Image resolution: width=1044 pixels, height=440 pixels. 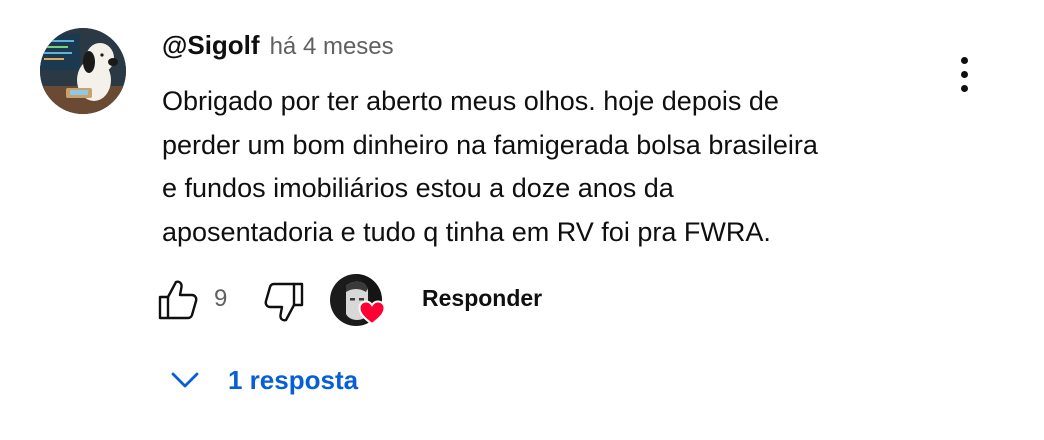 I want to click on like-button, so click(x=179, y=300).